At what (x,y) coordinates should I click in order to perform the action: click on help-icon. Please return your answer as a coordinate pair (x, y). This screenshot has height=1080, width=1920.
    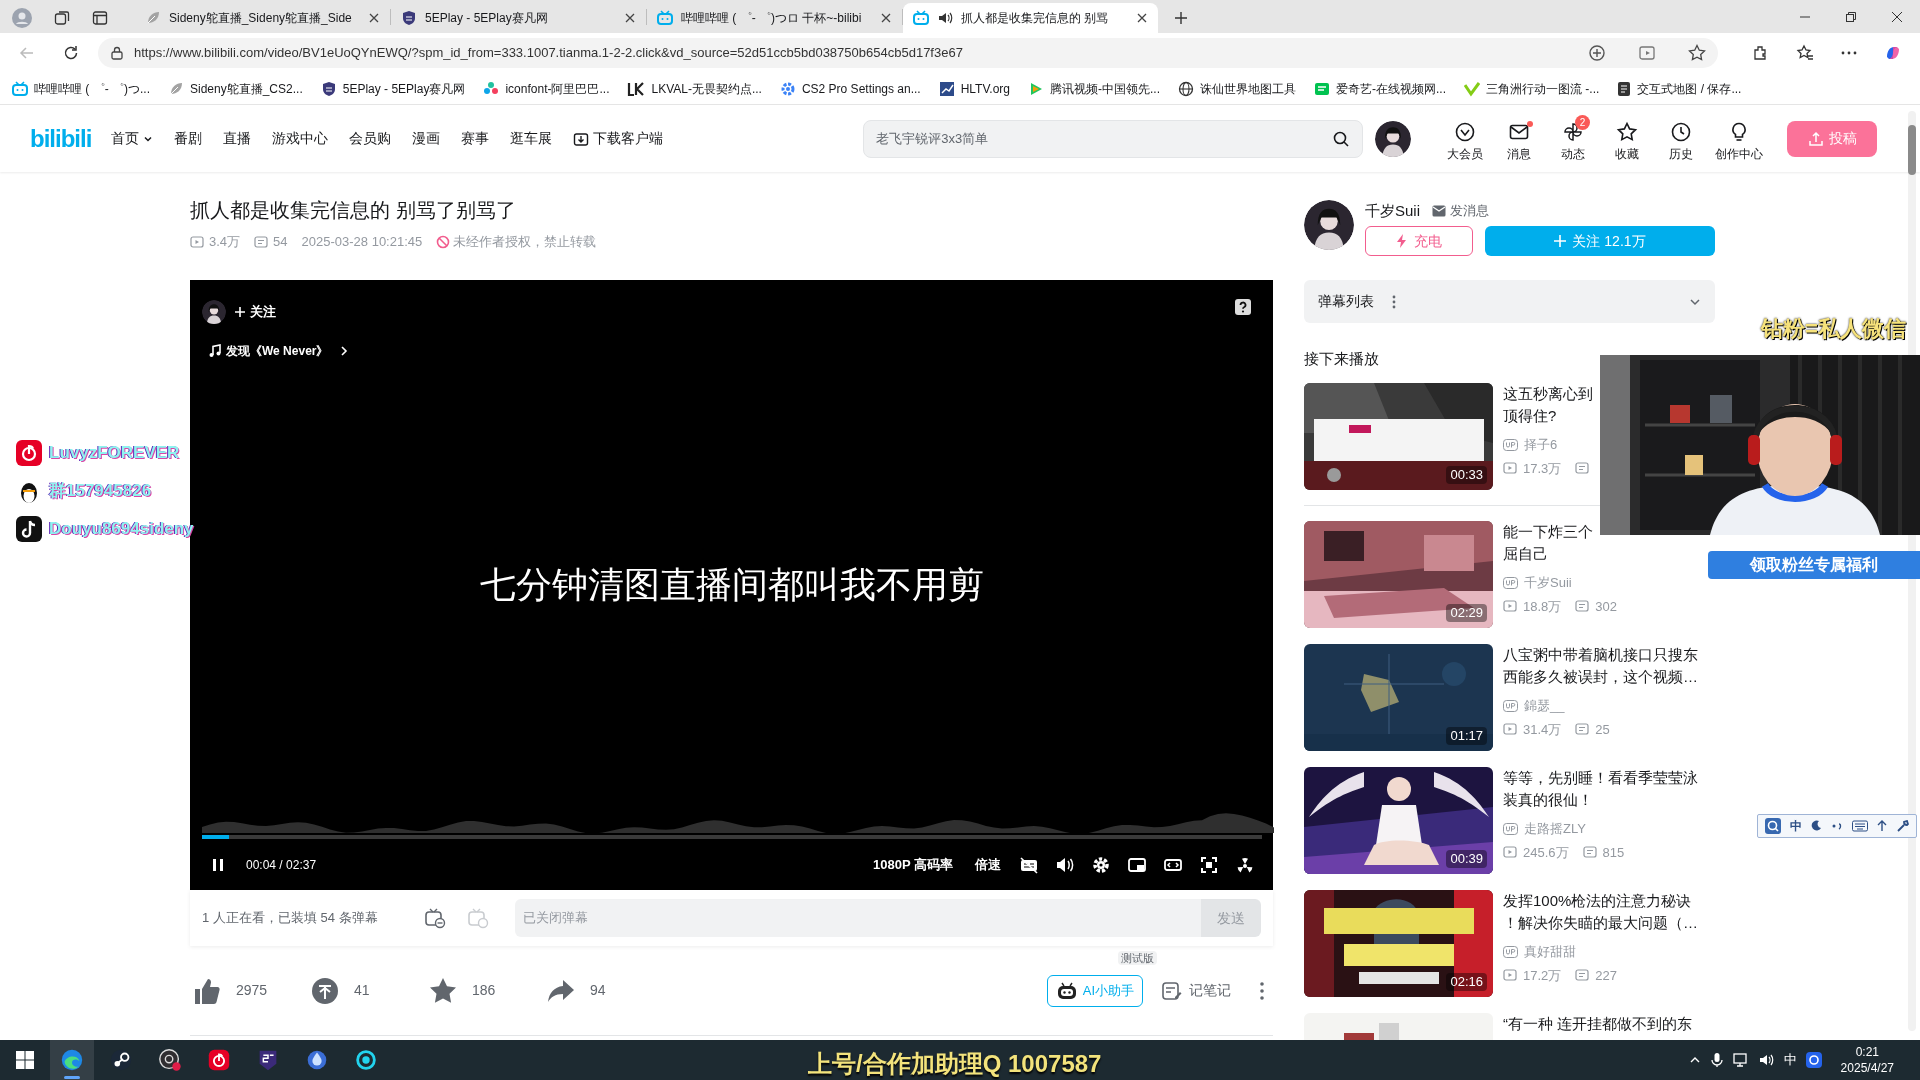
    Looking at the image, I should click on (1243, 307).